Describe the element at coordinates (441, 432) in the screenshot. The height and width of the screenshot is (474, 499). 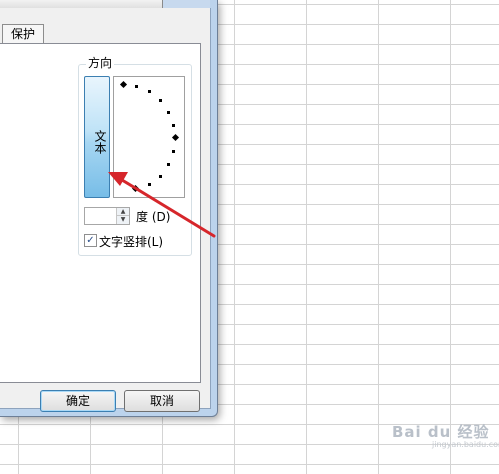
I see `watermark-logo: Bai du 经验` at that location.